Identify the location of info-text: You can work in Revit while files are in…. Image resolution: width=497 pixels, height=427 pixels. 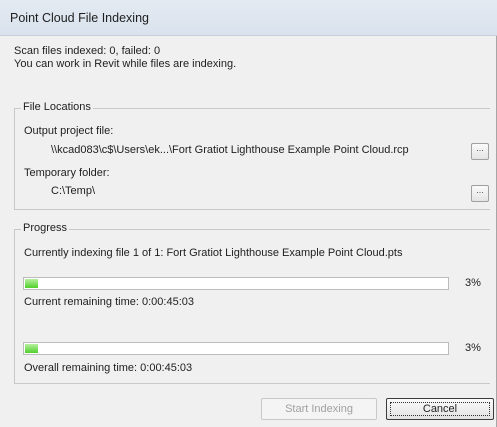
(125, 64).